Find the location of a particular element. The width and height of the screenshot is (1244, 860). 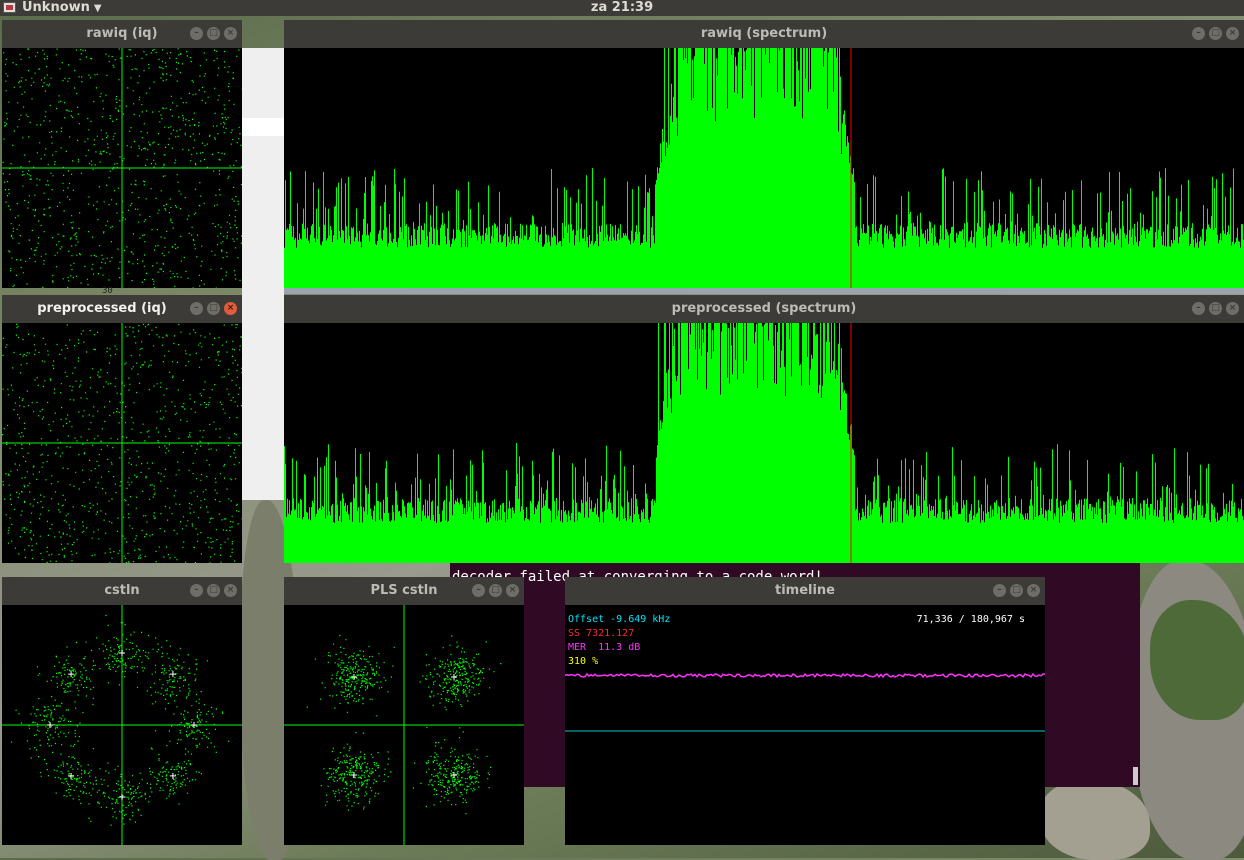

window-titlebar: preprocessed (iq) – □ × is located at coordinates (122, 309).